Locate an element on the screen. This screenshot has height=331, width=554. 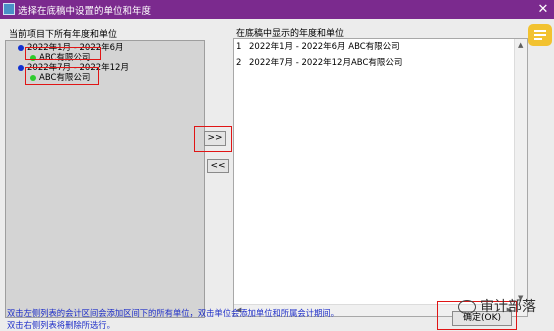
hint-text: 双击右侧列表将删除所选行。 is located at coordinates (61, 325).